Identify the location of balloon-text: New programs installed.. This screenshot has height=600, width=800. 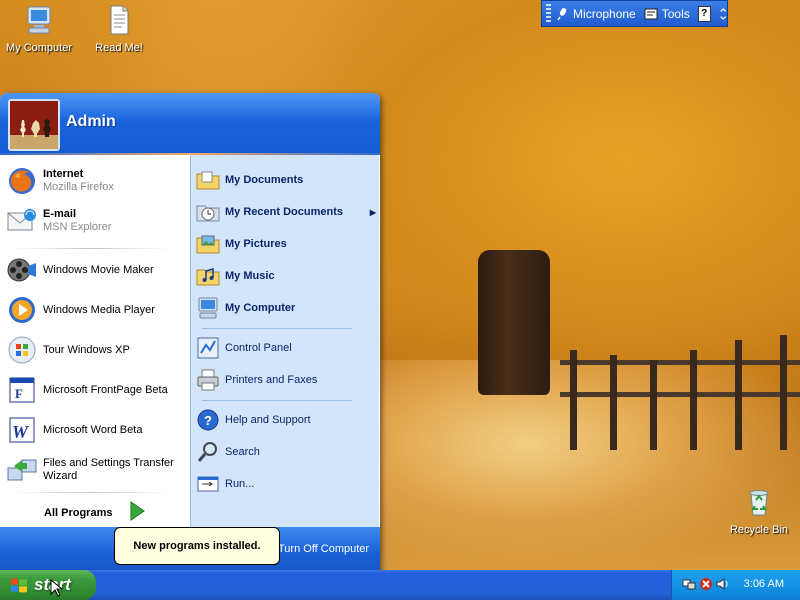
(197, 546).